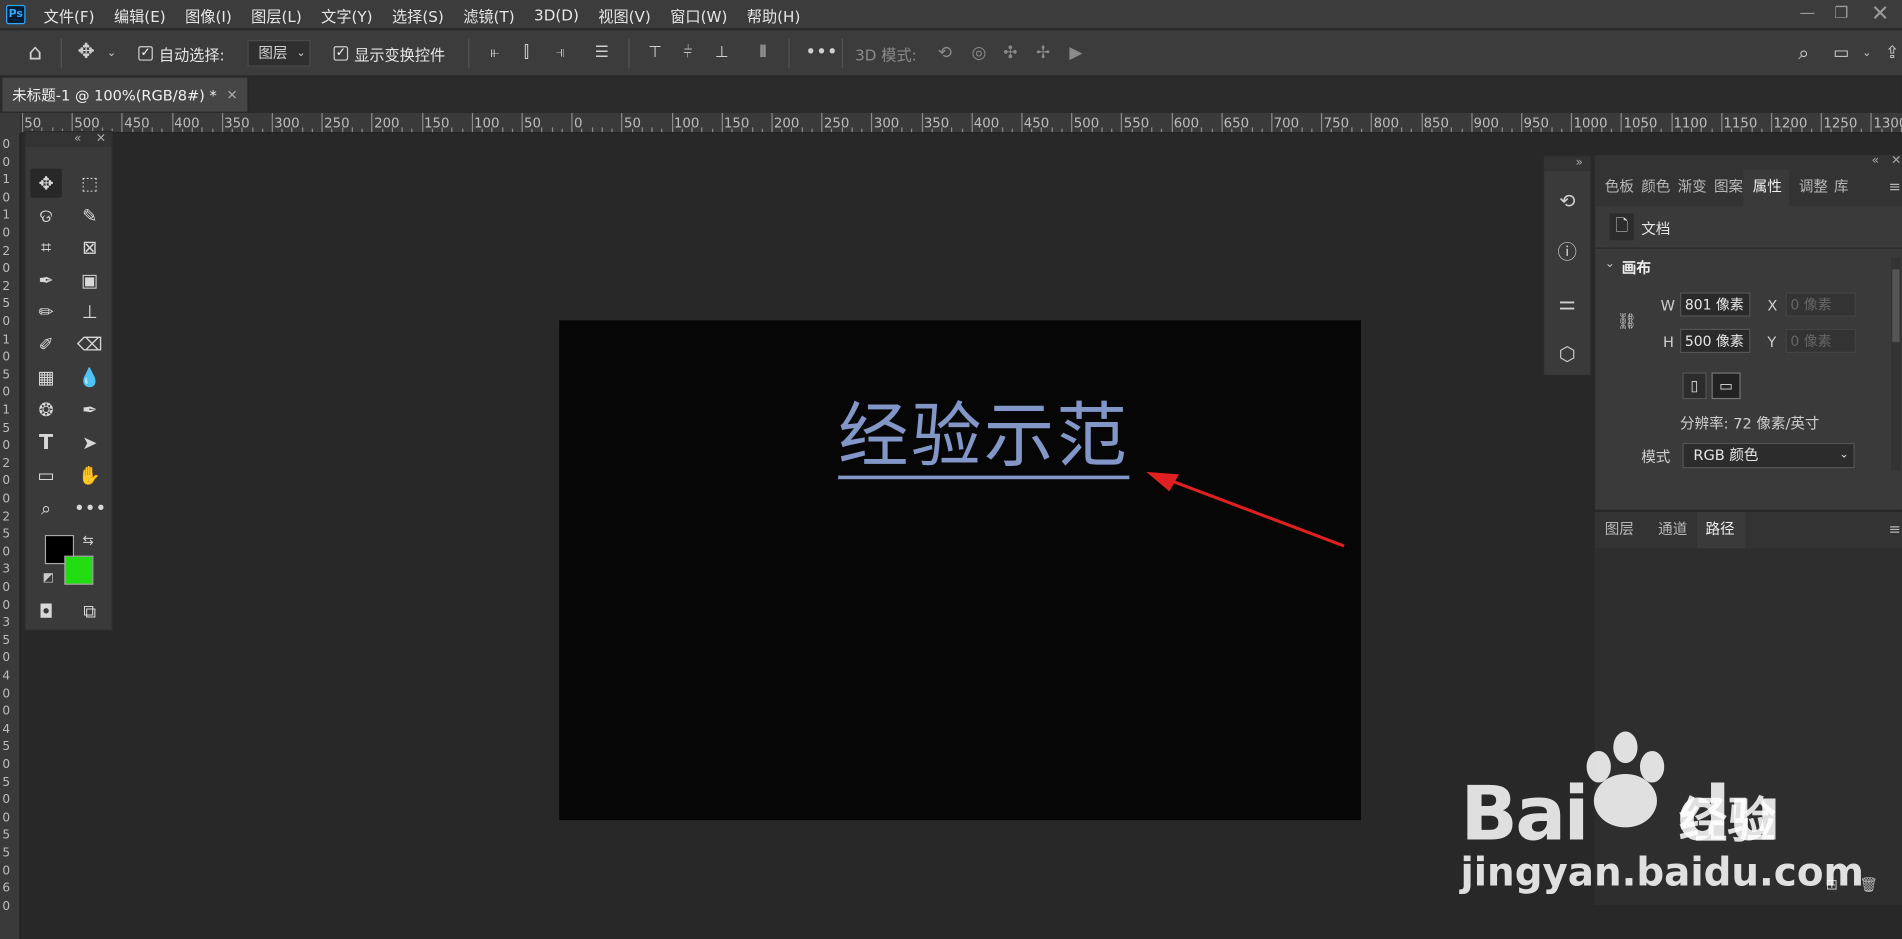  I want to click on more-options-icon: •••, so click(821, 52).